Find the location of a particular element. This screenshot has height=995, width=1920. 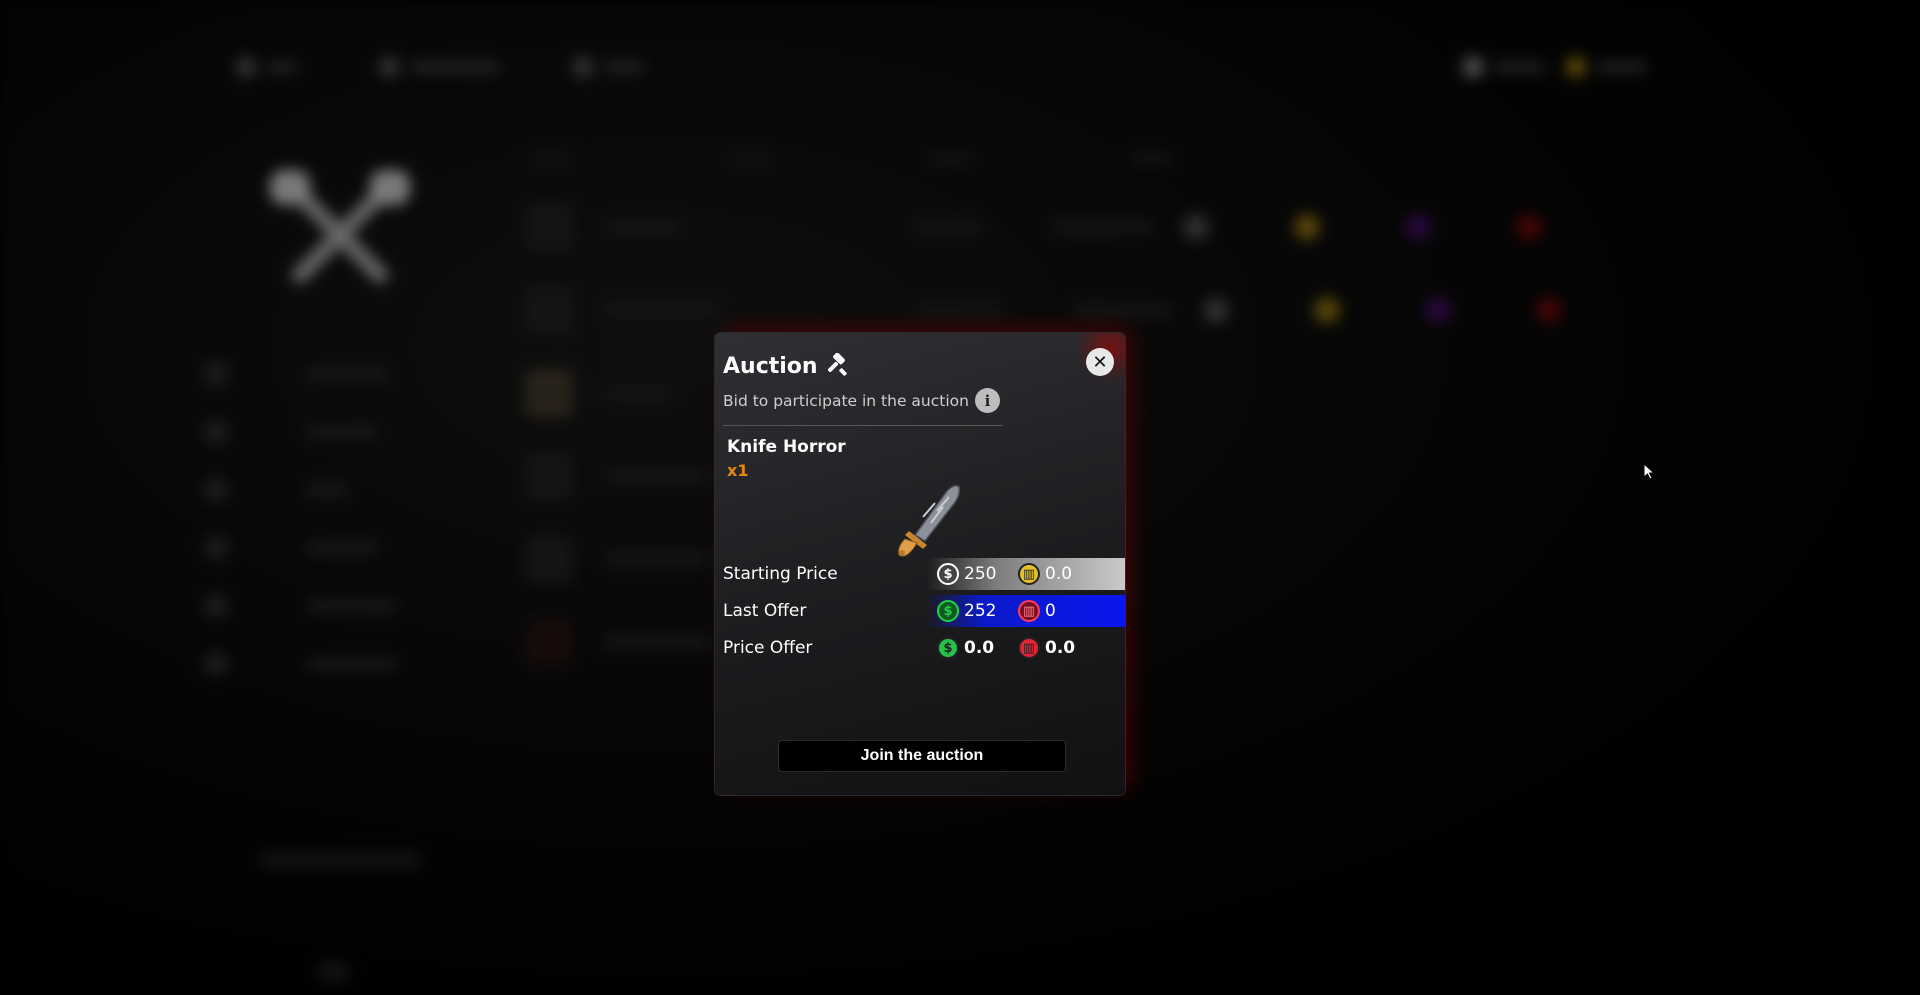

modal-subtitle-row: Bid to participate in the auction i is located at coordinates (861, 400).